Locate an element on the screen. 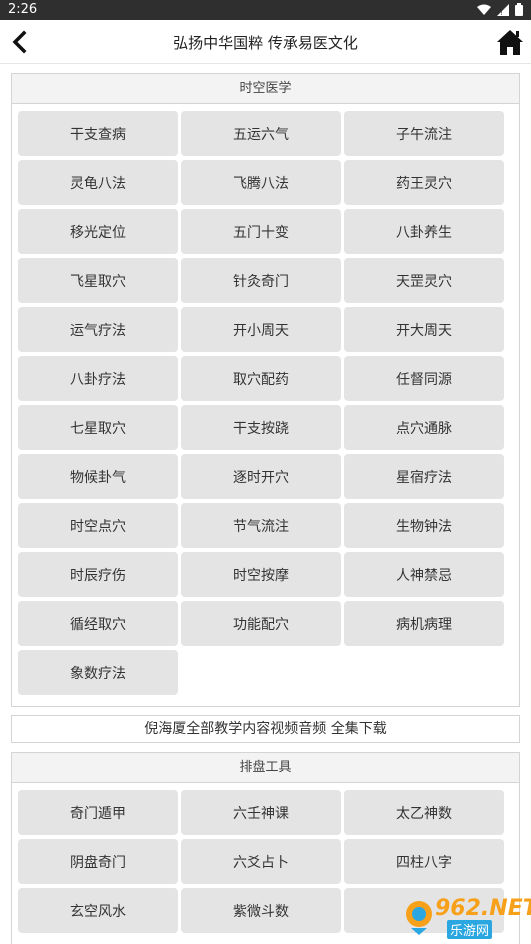 Image resolution: width=531 pixels, height=944 pixels. grid-button: 物候卦气 is located at coordinates (98, 476).